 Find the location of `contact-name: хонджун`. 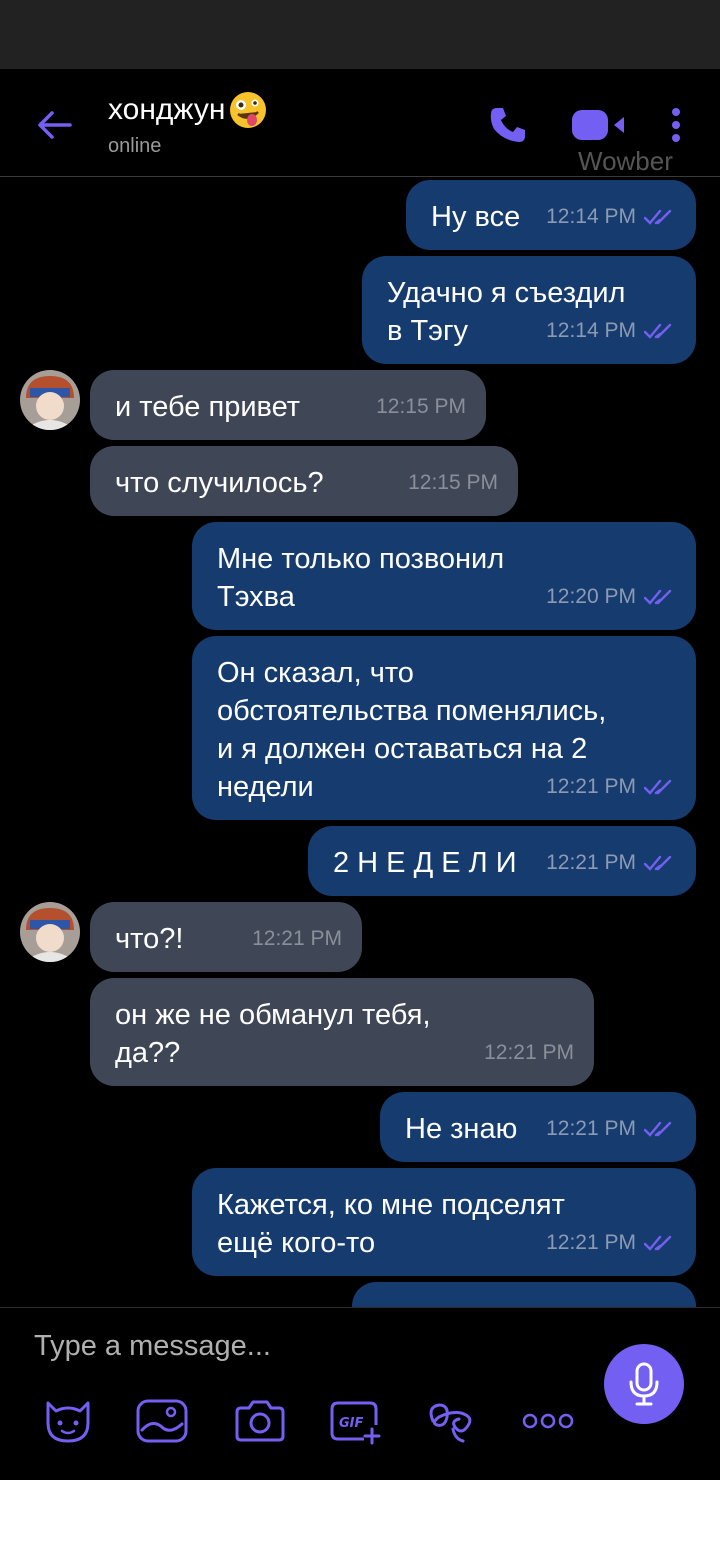

contact-name: хонджун is located at coordinates (187, 110).